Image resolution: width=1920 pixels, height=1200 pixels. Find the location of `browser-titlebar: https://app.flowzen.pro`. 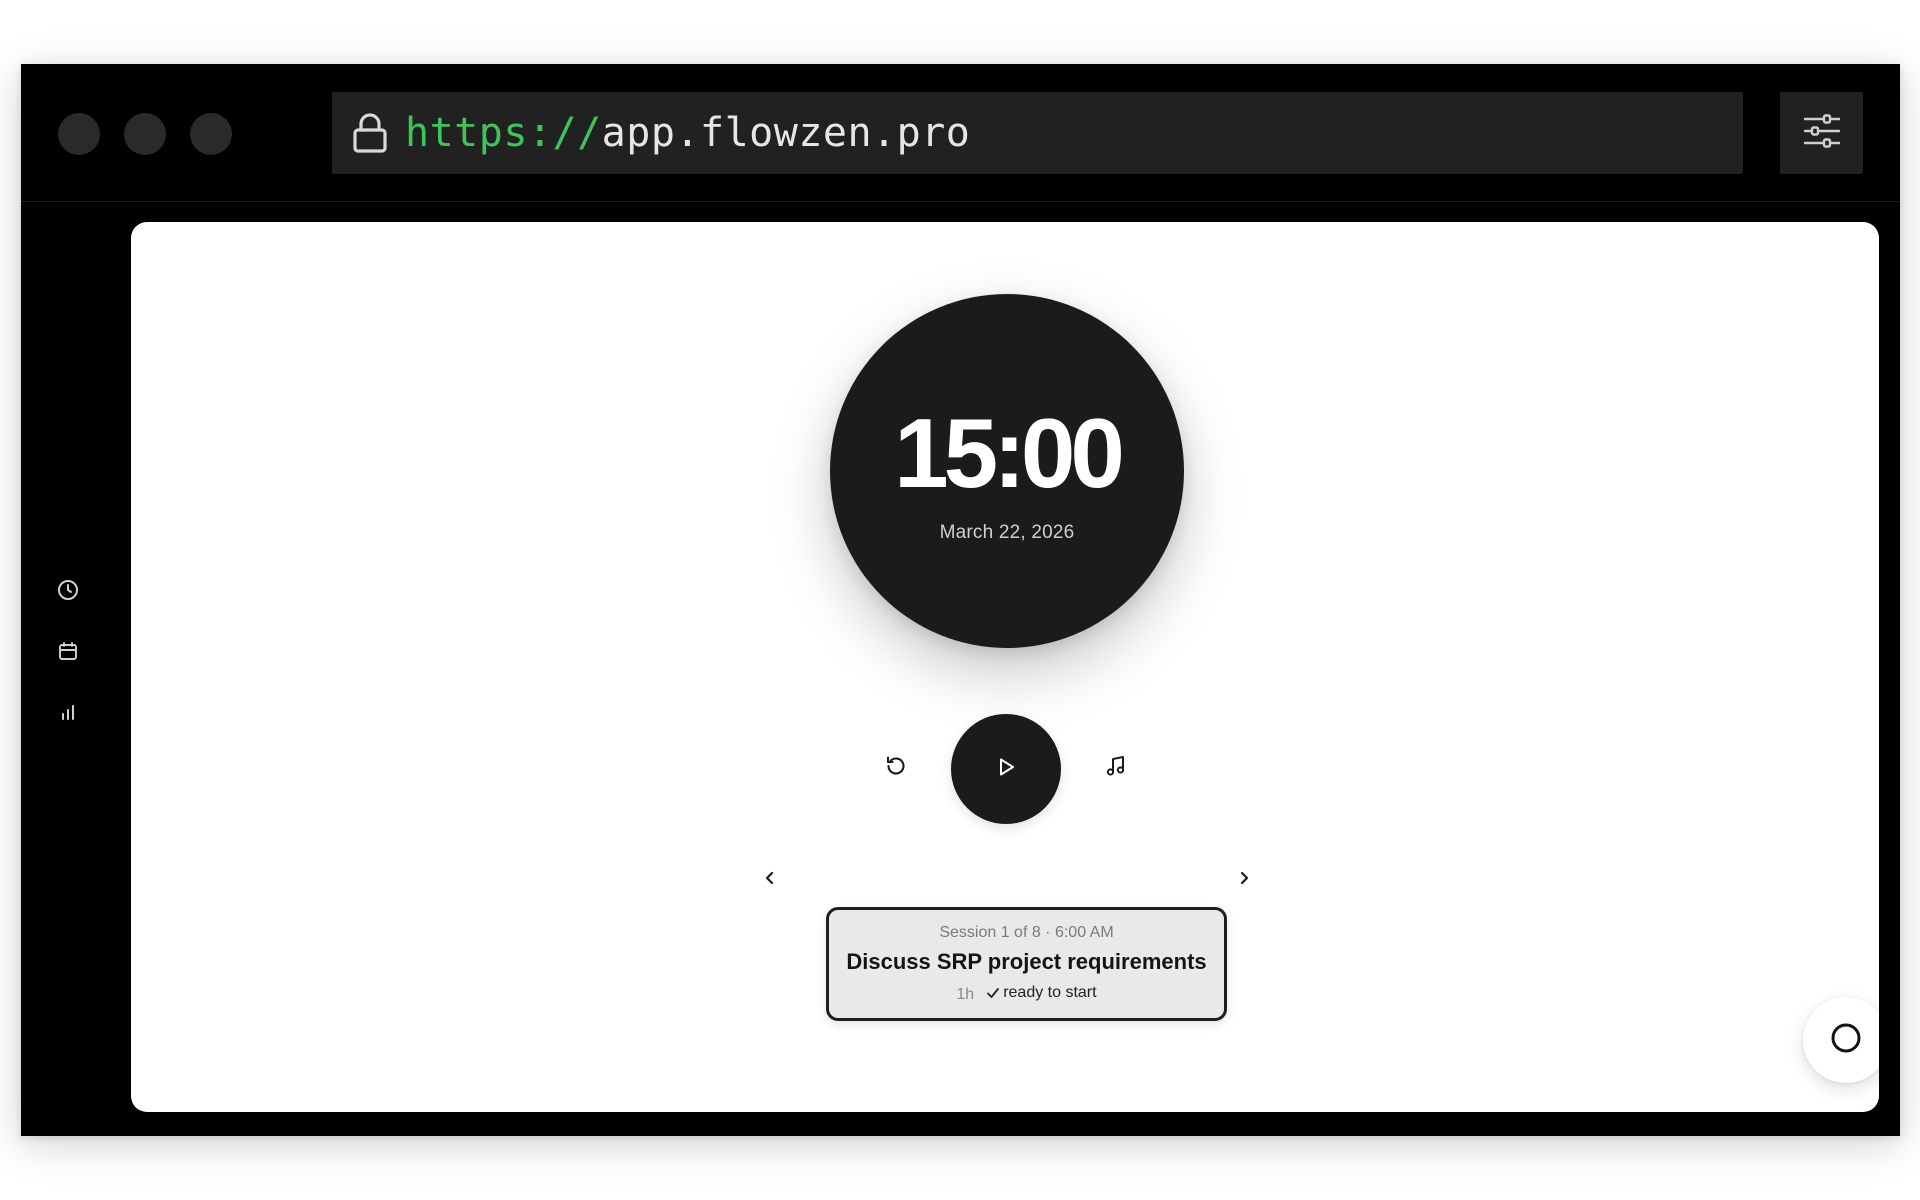

browser-titlebar: https://app.flowzen.pro is located at coordinates (960, 133).